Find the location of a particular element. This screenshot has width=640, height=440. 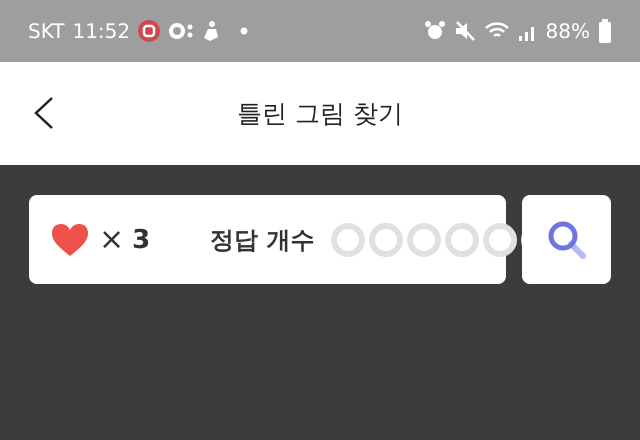

lives-count: 3 is located at coordinates (141, 239).